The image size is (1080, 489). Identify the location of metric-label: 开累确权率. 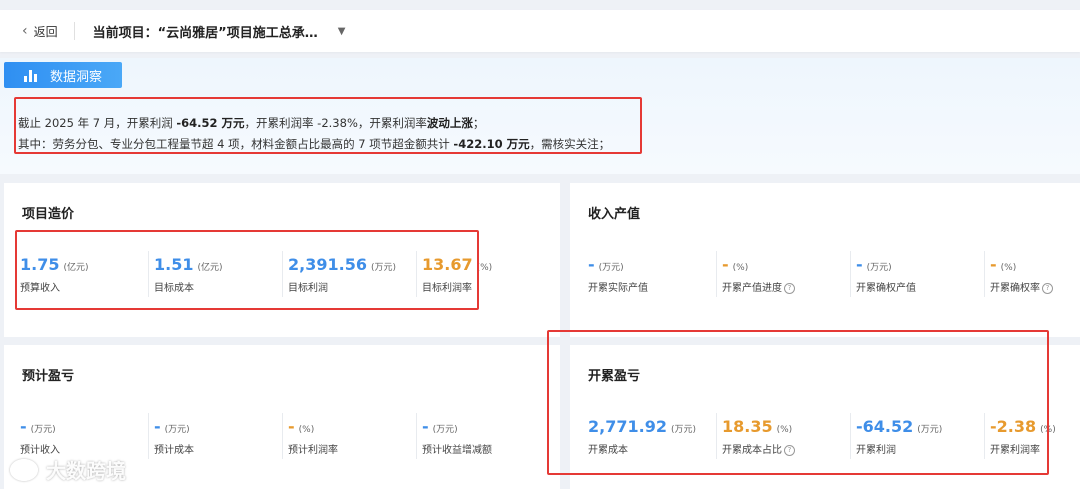
(1015, 288).